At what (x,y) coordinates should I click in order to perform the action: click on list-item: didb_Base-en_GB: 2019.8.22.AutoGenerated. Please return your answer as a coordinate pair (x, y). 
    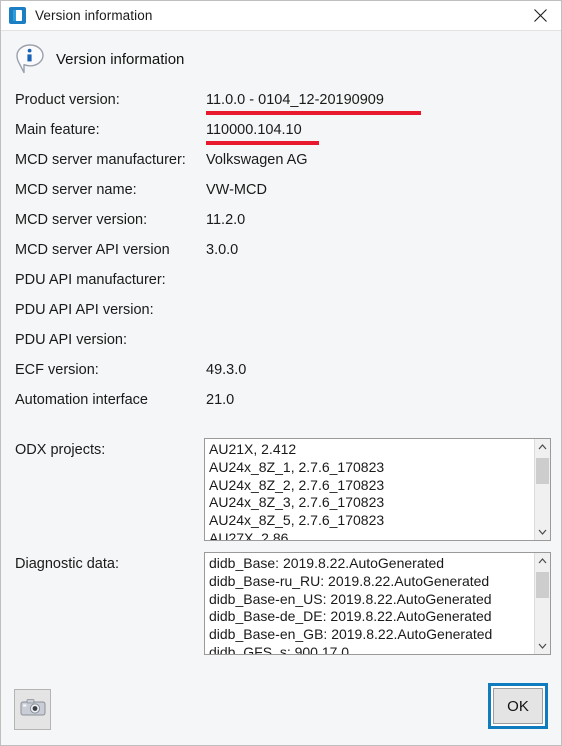
    Looking at the image, I should click on (371, 635).